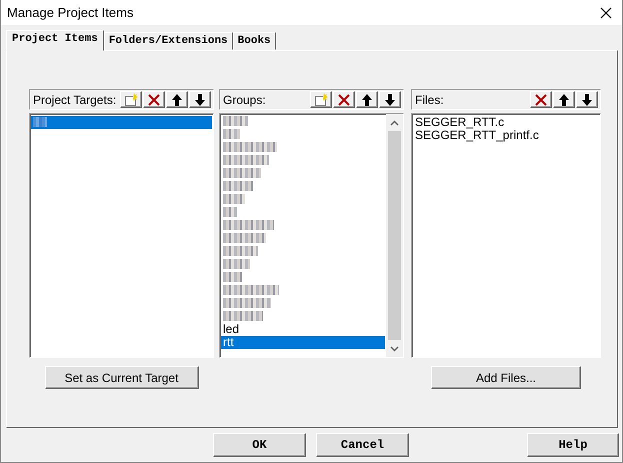 Image resolution: width=623 pixels, height=463 pixels. I want to click on scroll-up-icon, so click(394, 123).